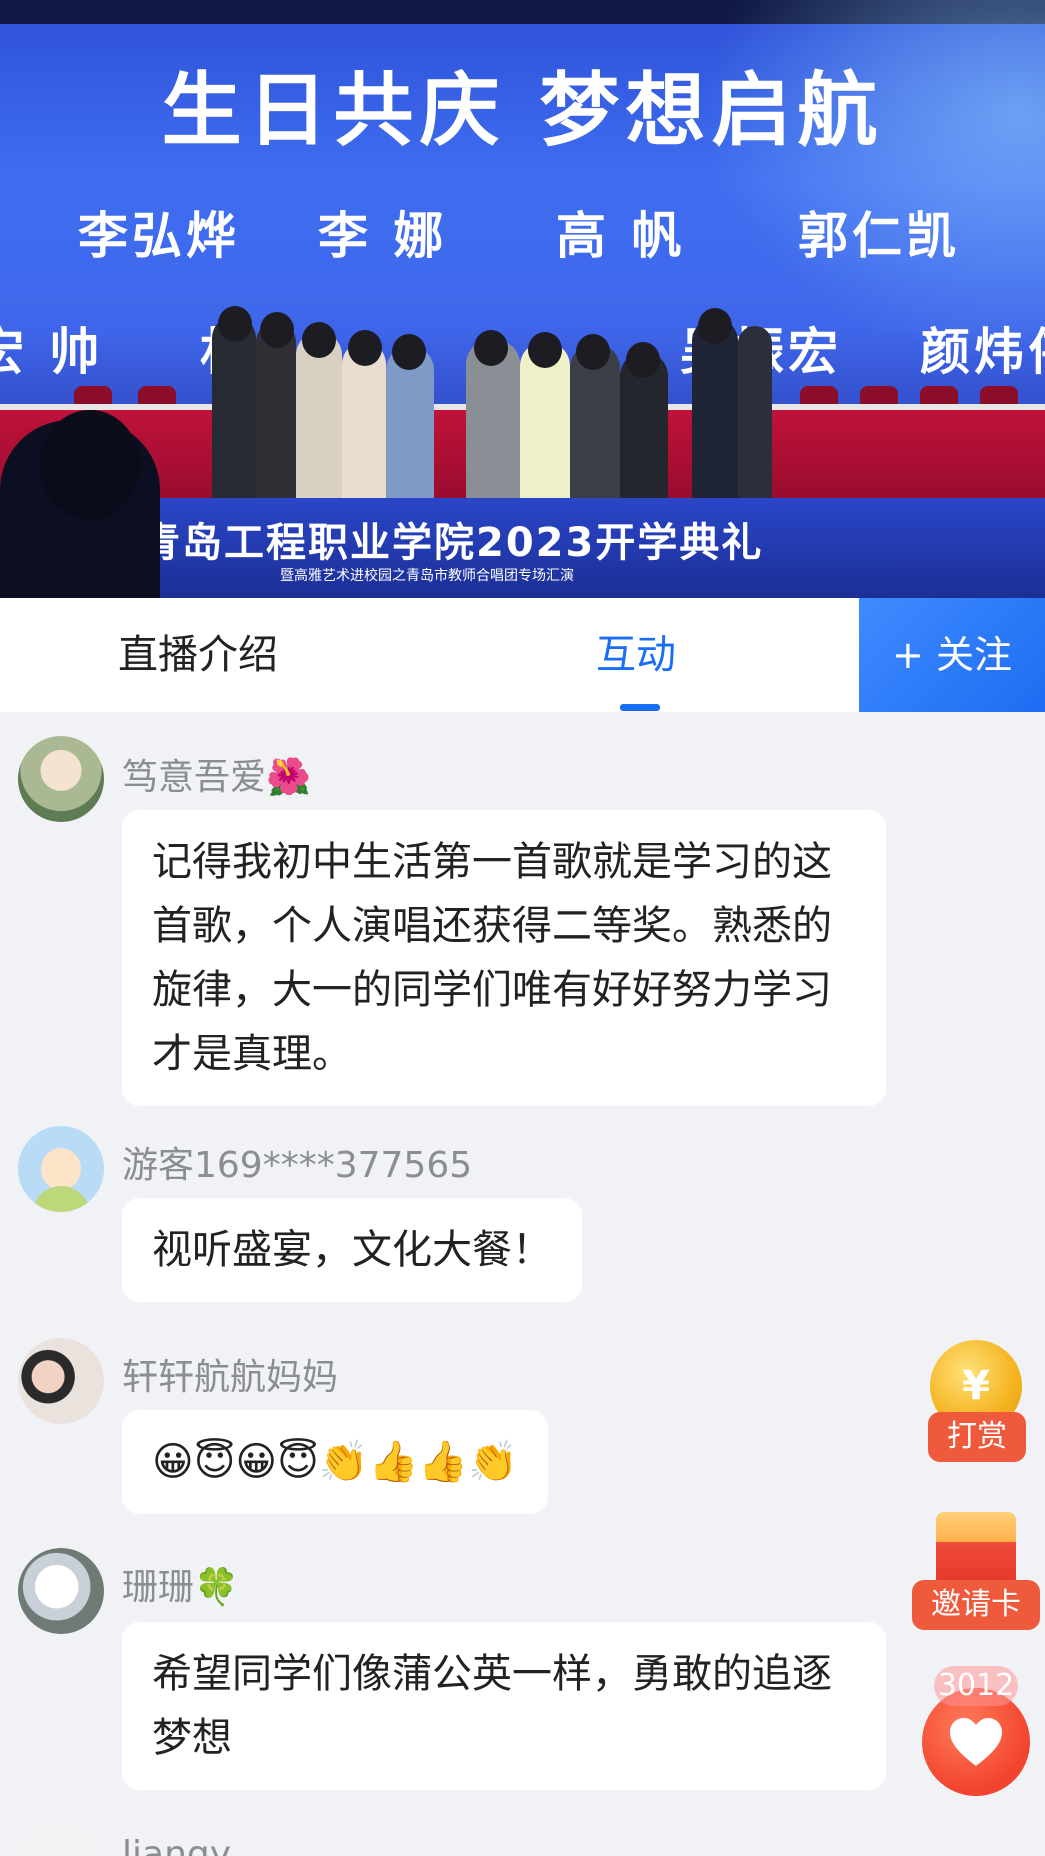 The image size is (1045, 1856). I want to click on stage-name: 颜炜伟, so click(982, 352).